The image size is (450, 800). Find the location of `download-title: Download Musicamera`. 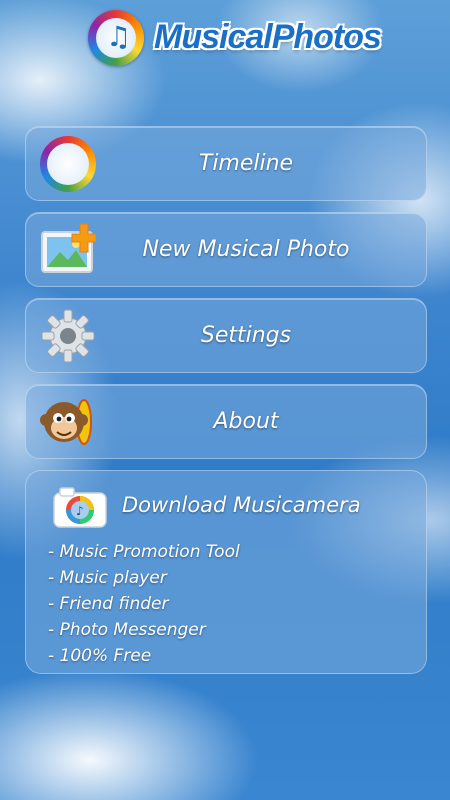

download-title: Download Musicamera is located at coordinates (241, 505).